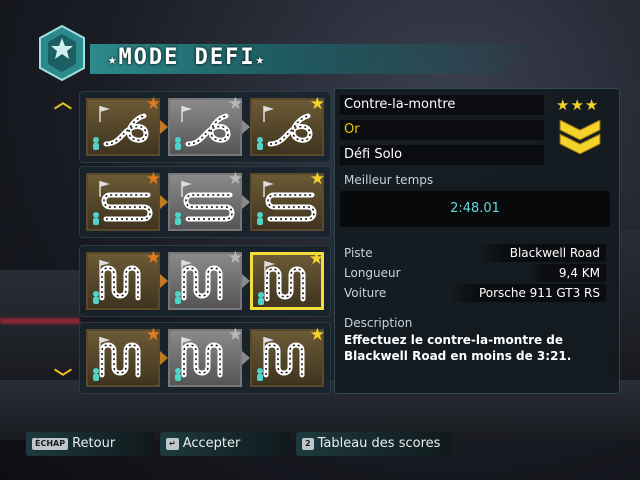 Image resolution: width=640 pixels, height=480 pixels. What do you see at coordinates (475, 273) in the screenshot?
I see `length-row: Longueur 9,4 KM` at bounding box center [475, 273].